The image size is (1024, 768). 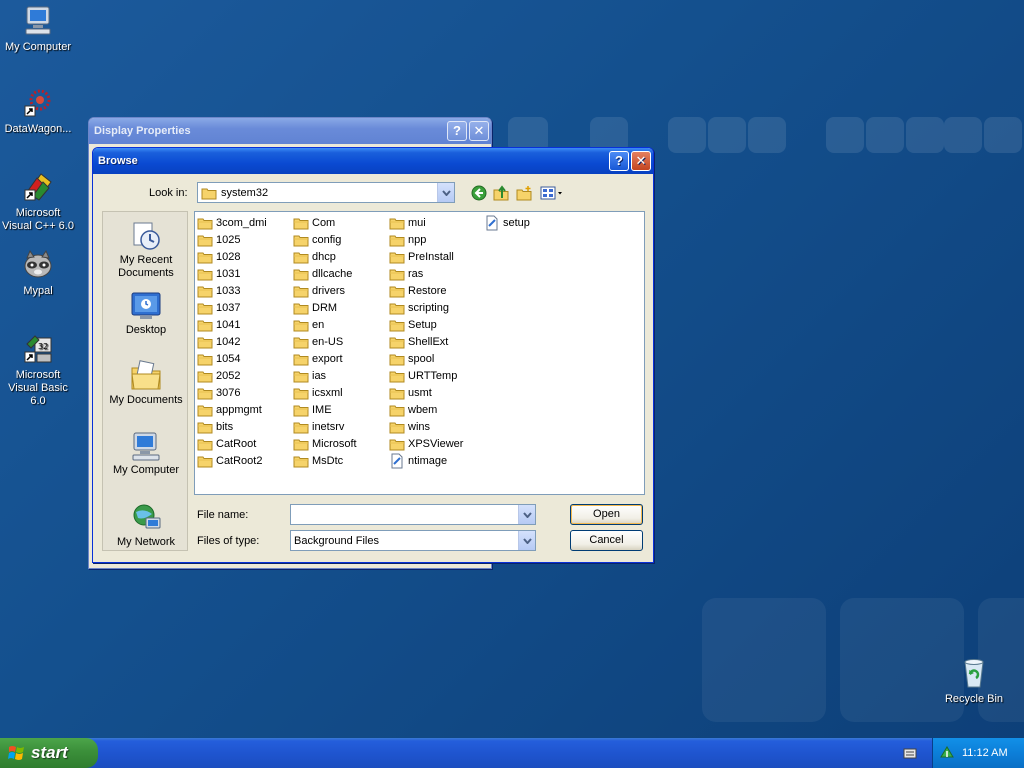 I want to click on file-list-item: Microsoft, so click(x=325, y=443).